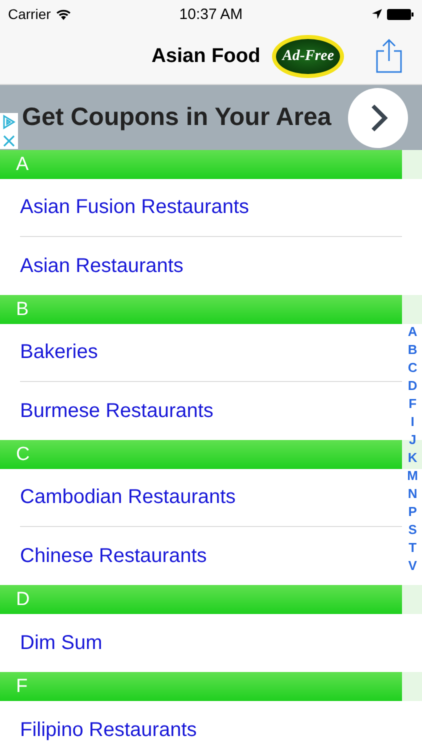 The image size is (422, 750). What do you see at coordinates (22, 165) in the screenshot?
I see `section-letter: A` at bounding box center [22, 165].